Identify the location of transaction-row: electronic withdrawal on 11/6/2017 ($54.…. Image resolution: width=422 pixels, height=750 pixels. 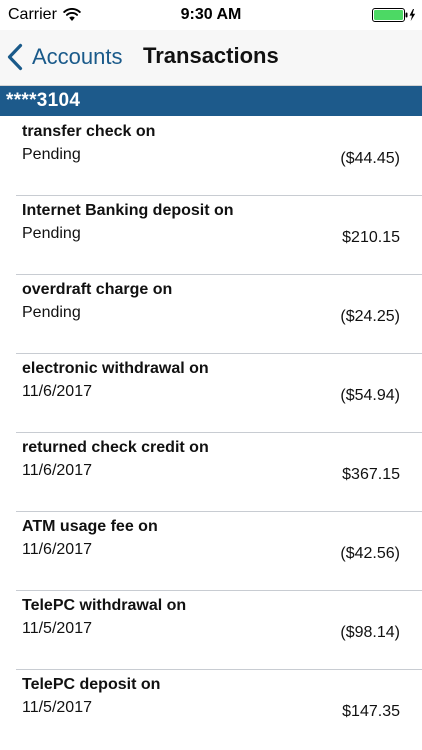
(211, 392).